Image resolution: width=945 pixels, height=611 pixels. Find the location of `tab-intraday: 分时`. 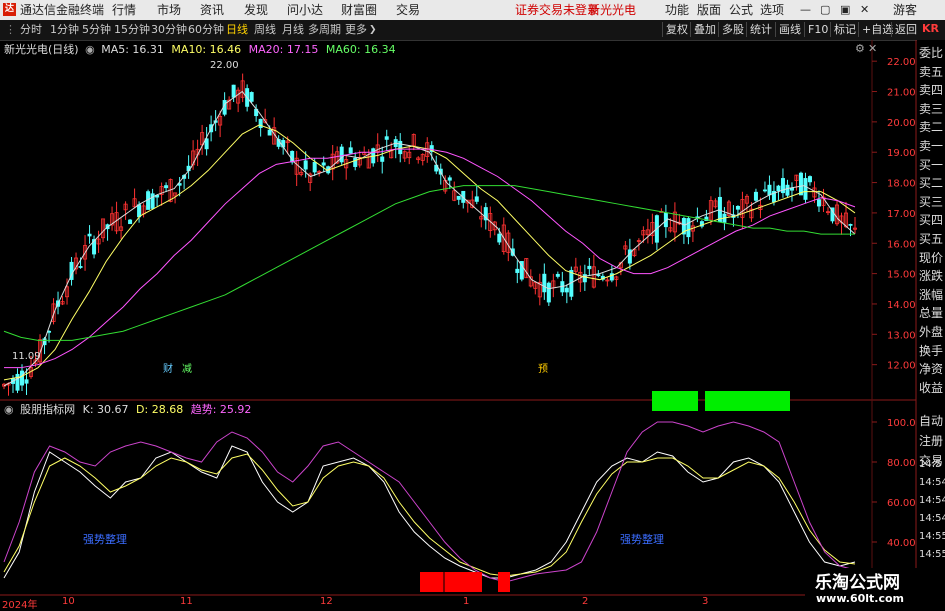

tab-intraday: 分时 is located at coordinates (31, 30).